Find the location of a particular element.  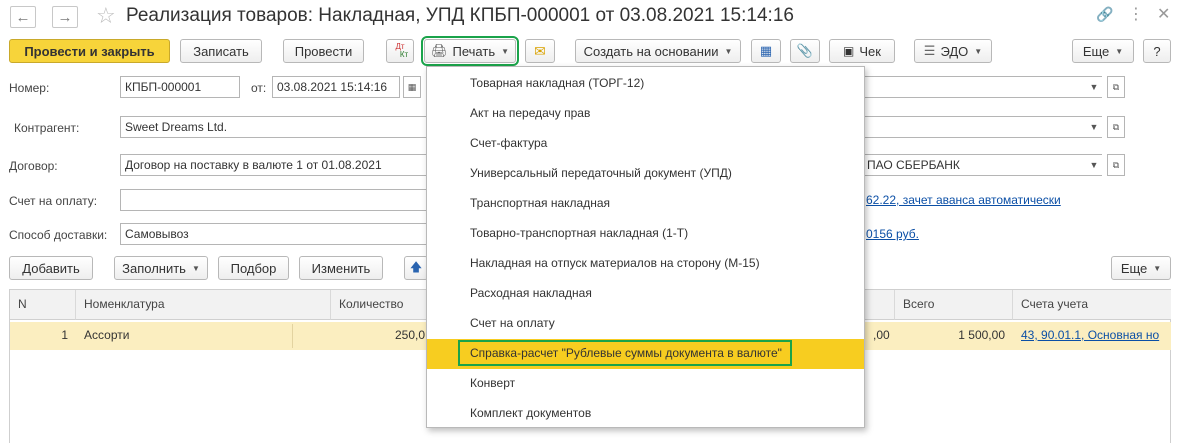

change-button: Изменить is located at coordinates (341, 268).